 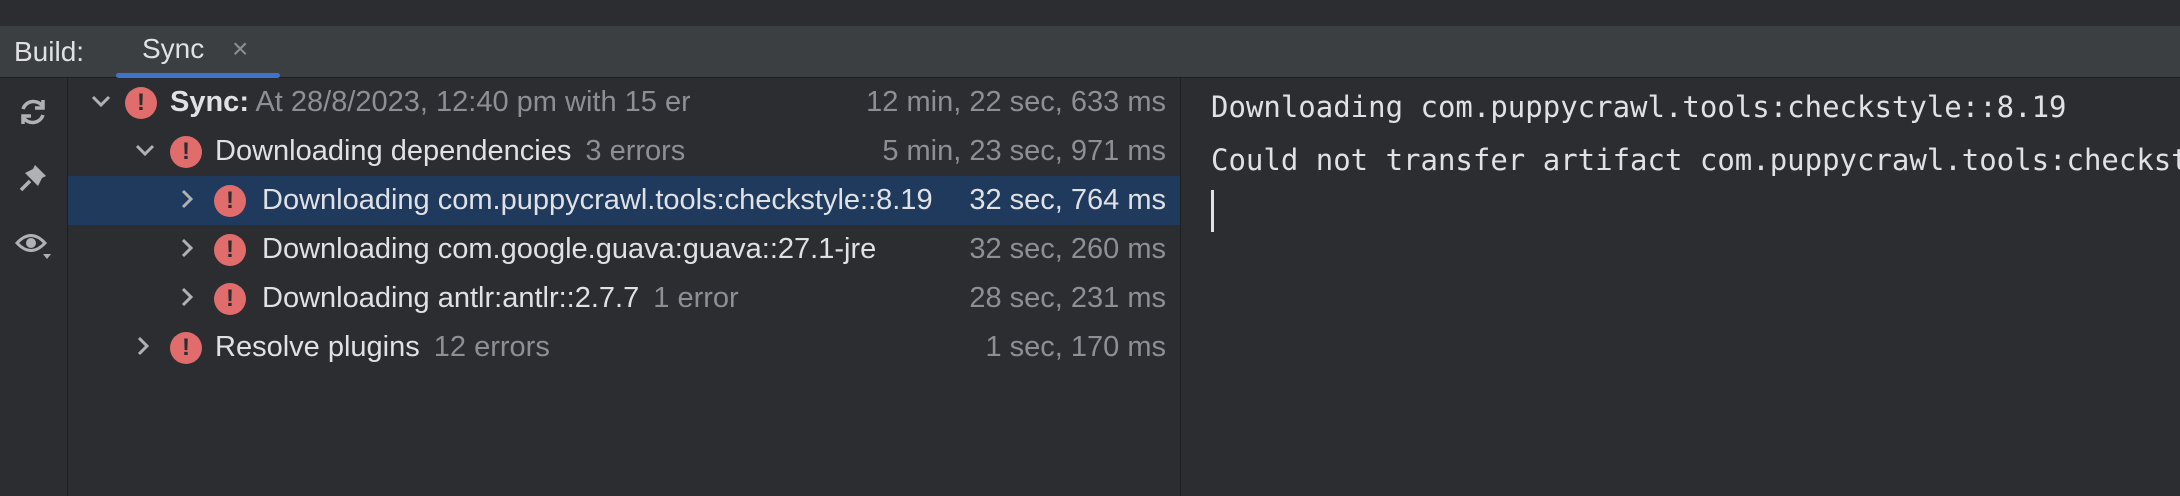 What do you see at coordinates (1090, 13) in the screenshot?
I see `window-top-strip` at bounding box center [1090, 13].